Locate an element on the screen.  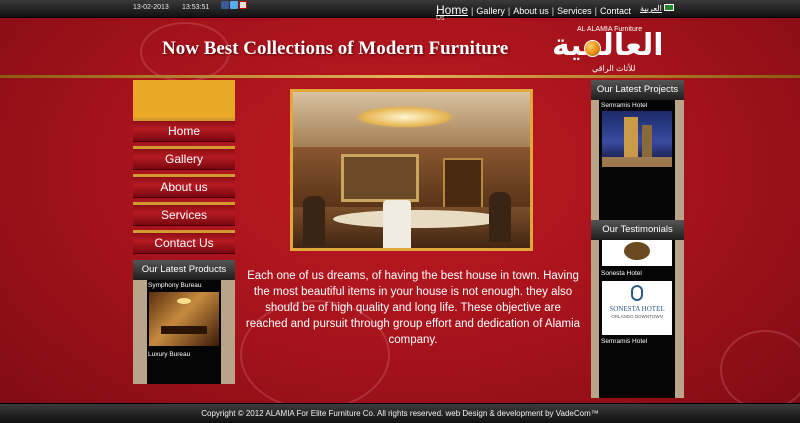
thumbnail-lamp is located at coordinates (184, 301).